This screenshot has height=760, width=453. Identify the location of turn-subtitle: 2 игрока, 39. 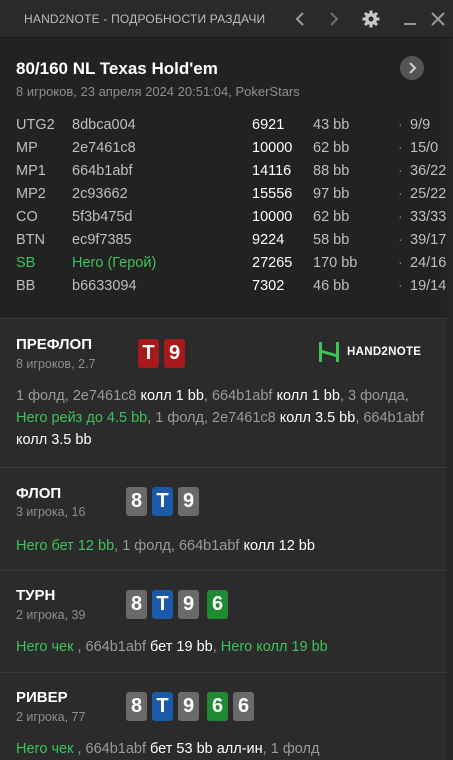
(51, 615).